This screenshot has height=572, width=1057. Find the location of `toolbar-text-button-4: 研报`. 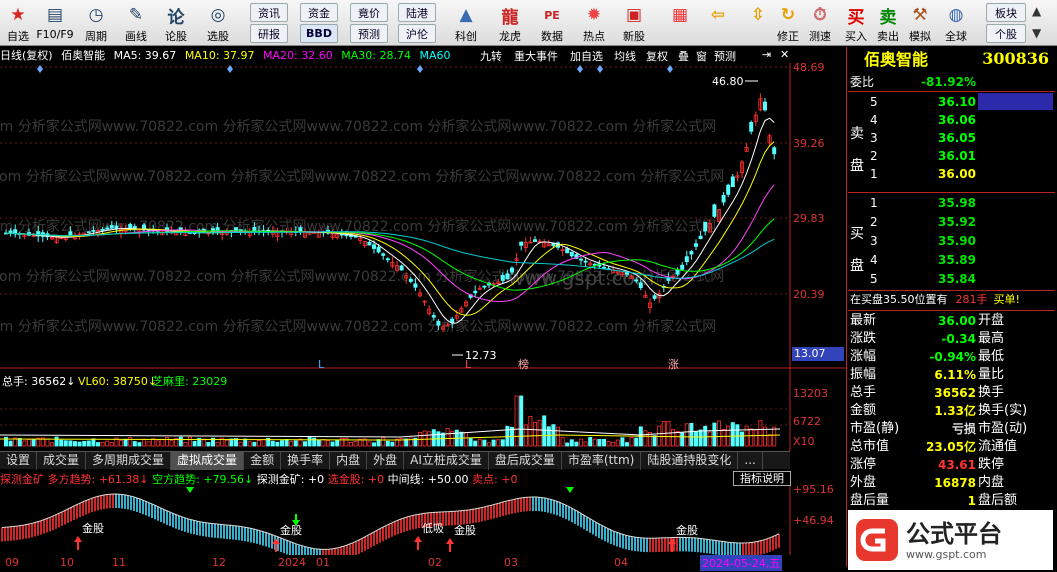

toolbar-text-button-4: 研报 is located at coordinates (269, 33).